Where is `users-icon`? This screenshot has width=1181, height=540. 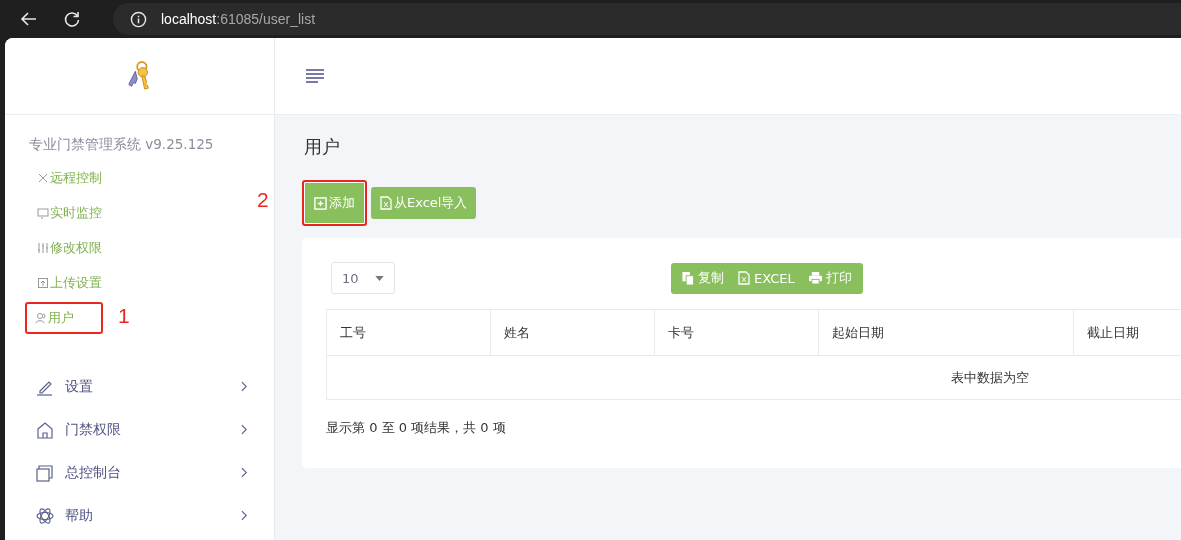
users-icon is located at coordinates (41, 317).